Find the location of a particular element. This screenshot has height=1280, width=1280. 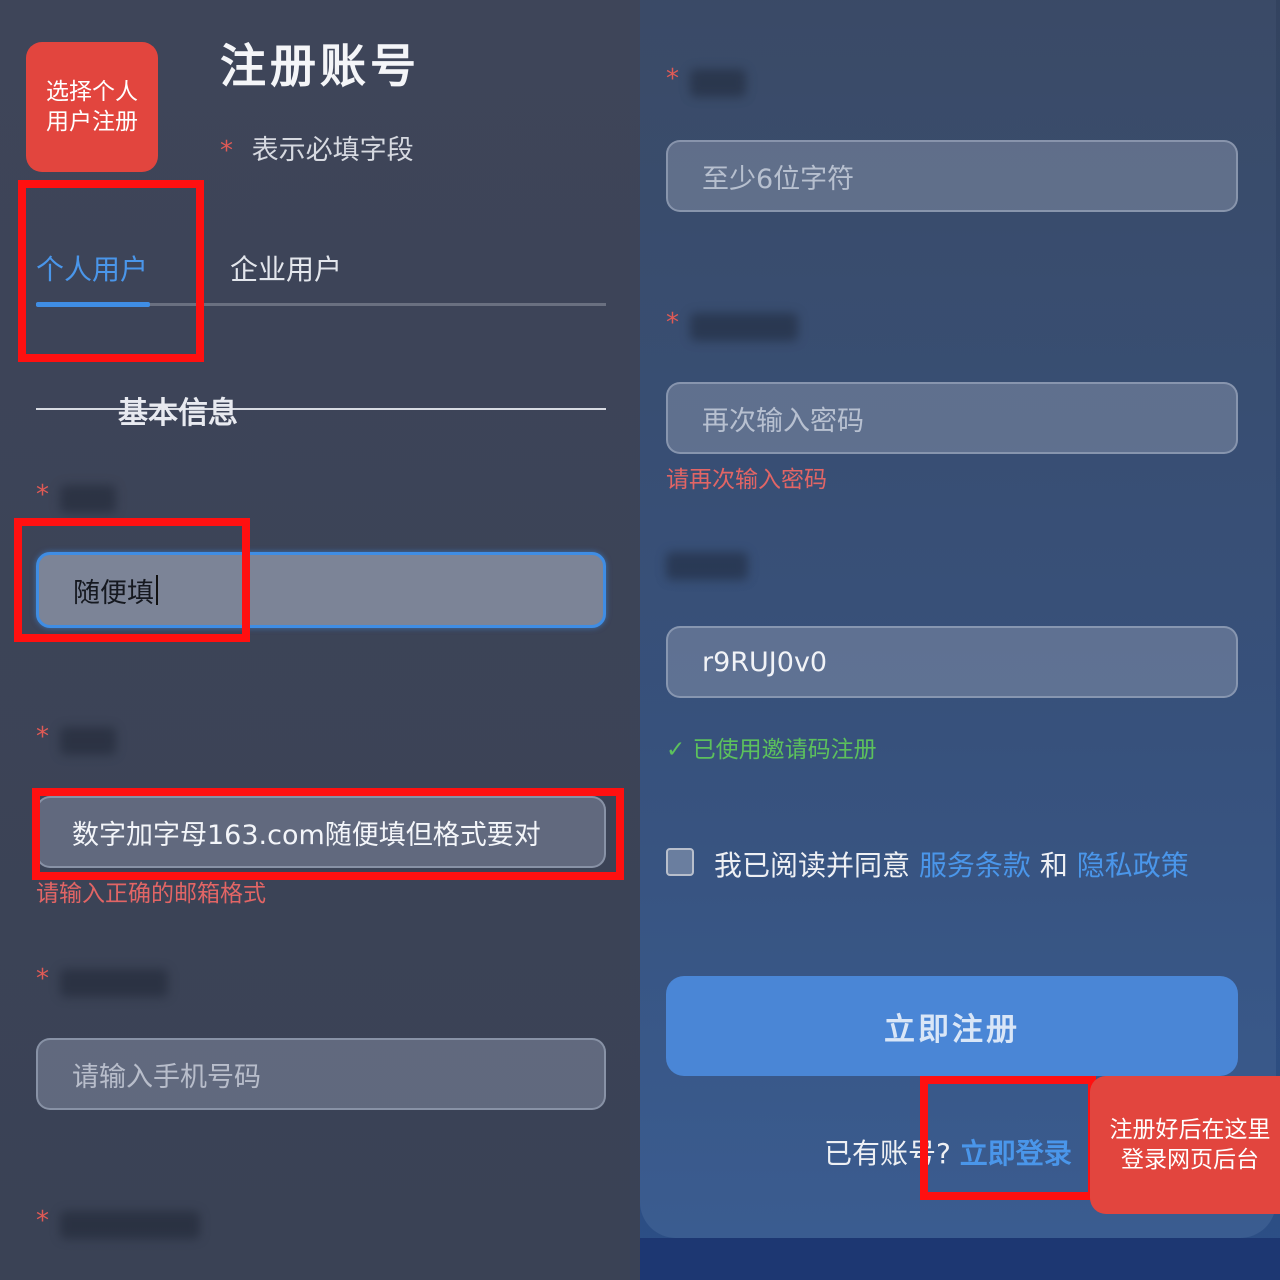

password-label: * is located at coordinates (706, 80).